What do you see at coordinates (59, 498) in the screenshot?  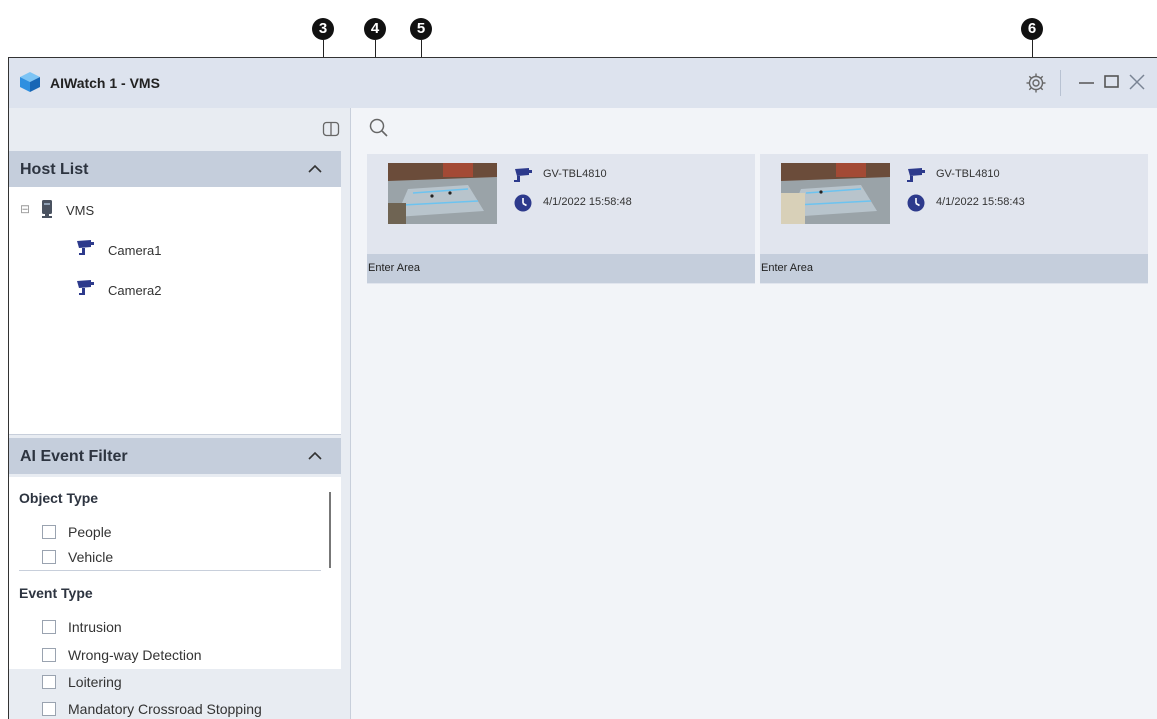 I see `object-type-label: Object Type` at bounding box center [59, 498].